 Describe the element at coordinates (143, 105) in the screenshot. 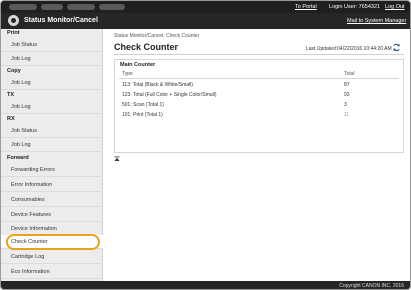

I see `counter-type: 501: Scan (Total 1)` at that location.